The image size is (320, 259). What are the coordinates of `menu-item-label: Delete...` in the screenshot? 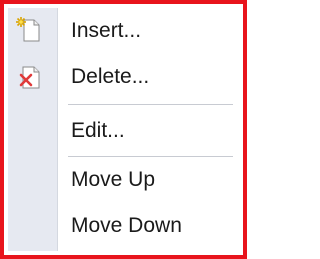 It's located at (110, 76).